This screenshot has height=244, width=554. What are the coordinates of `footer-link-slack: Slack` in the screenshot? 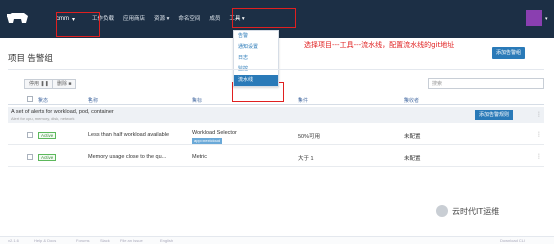 It's located at (105, 240).